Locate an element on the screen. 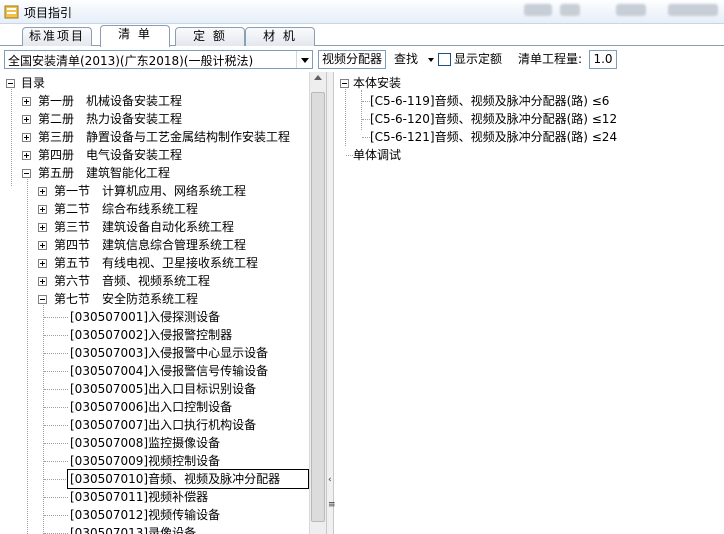  tree-item: [030507002]入侵报警控制器 is located at coordinates (151, 335).